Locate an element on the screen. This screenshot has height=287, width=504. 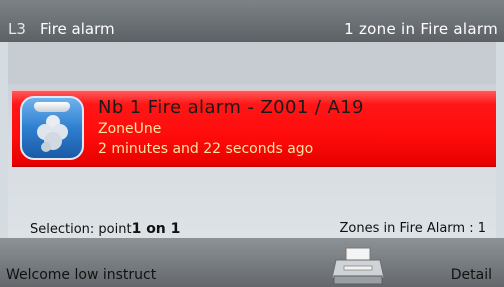
smoke-detector-icon is located at coordinates (52, 128).